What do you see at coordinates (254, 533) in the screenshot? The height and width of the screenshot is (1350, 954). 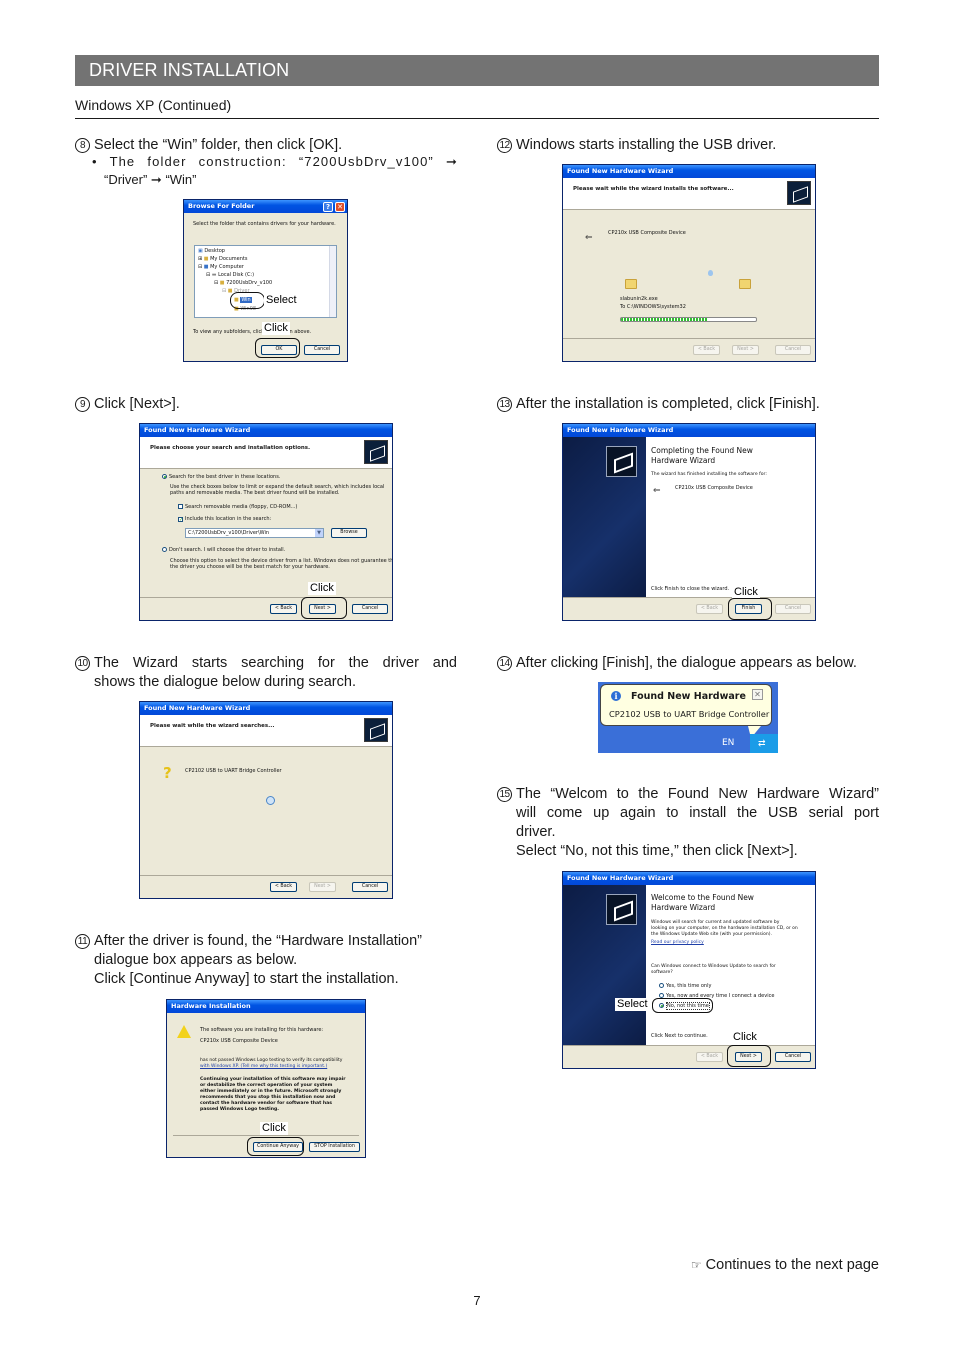 I see `location-combobox: C:\7200UsbDrv_v100\Driver\Win ▼` at bounding box center [254, 533].